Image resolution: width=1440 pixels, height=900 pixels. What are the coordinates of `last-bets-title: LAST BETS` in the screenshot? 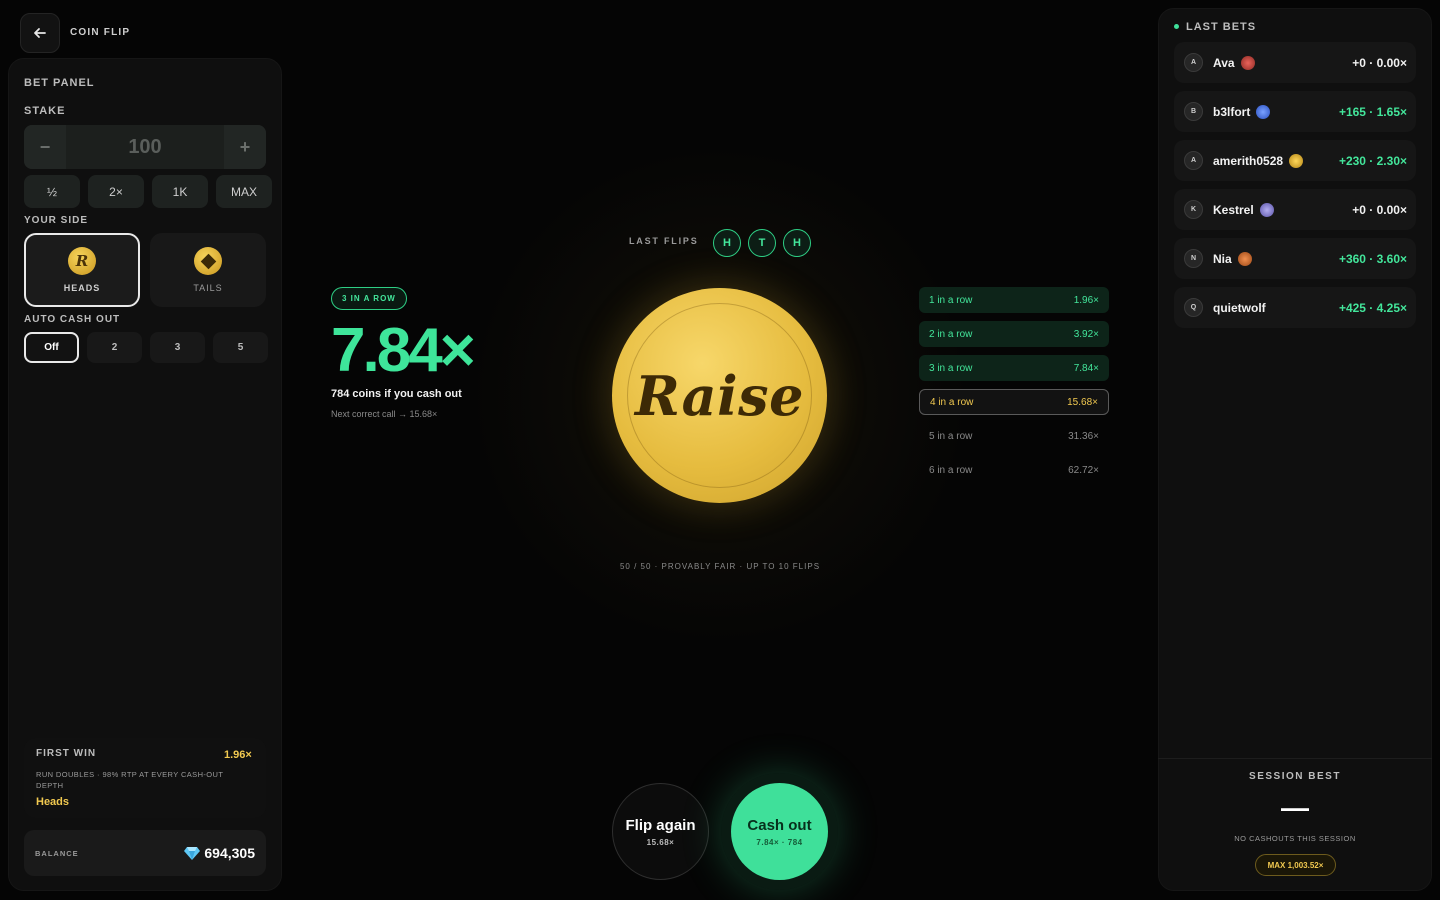 It's located at (1221, 27).